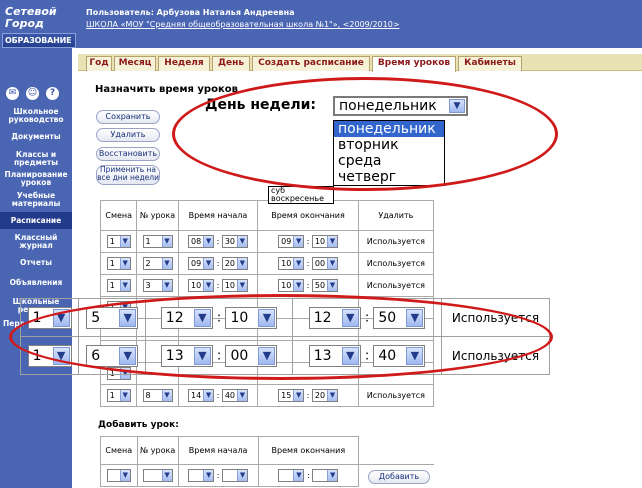 This screenshot has width=642, height=488. What do you see at coordinates (128, 117) in the screenshot?
I see `save-button: Сохранить` at bounding box center [128, 117].